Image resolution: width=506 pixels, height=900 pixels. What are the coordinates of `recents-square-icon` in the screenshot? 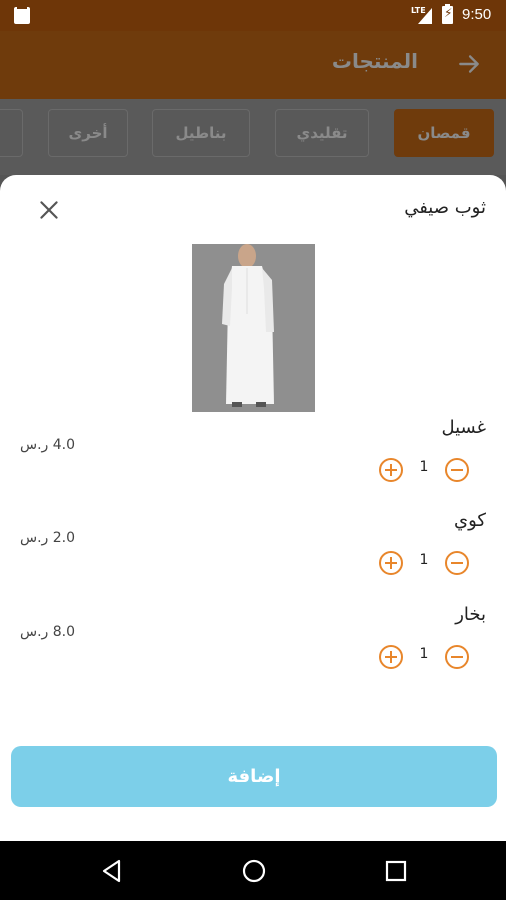 It's located at (396, 871).